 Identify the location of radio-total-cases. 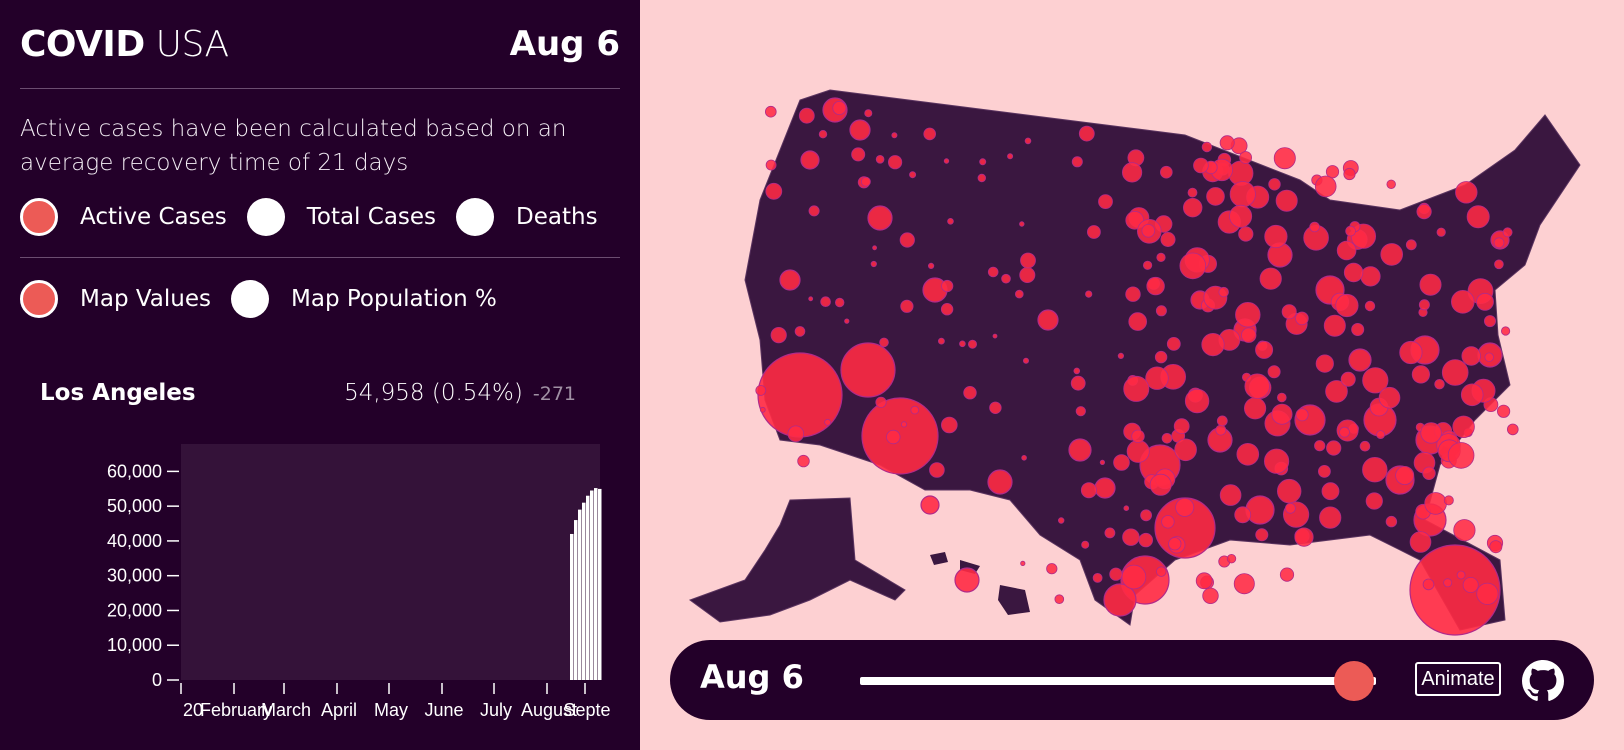
(265, 217).